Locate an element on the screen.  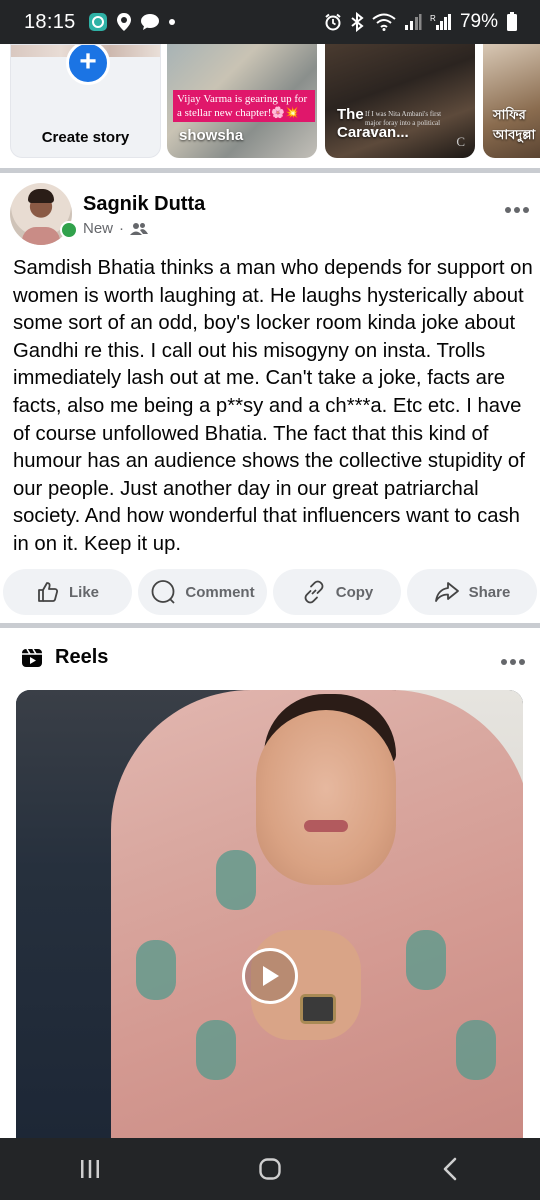
home-button is located at coordinates (270, 1169).